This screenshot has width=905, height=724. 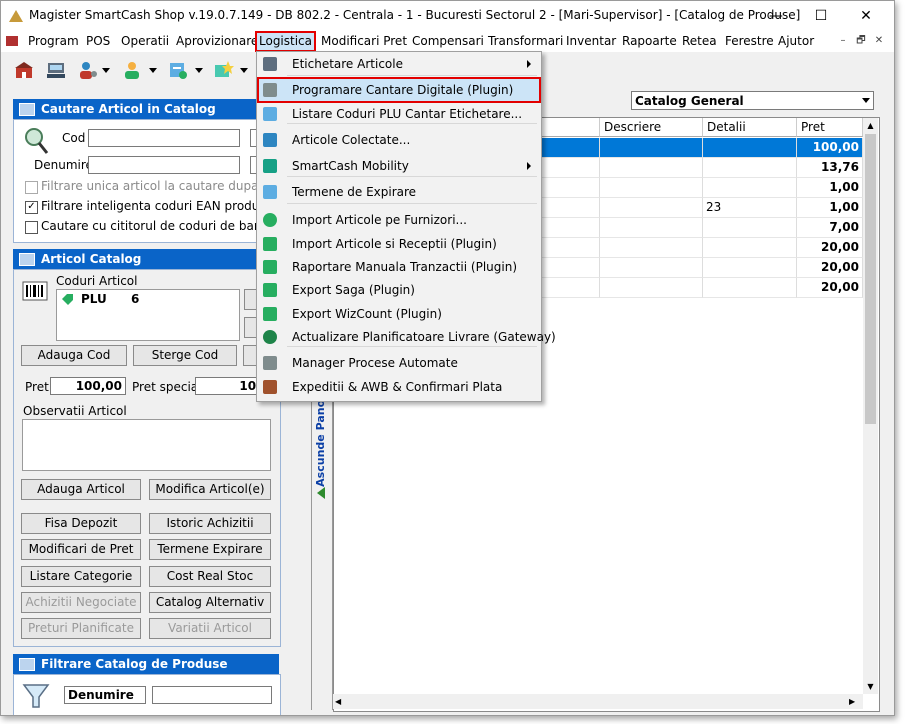 I want to click on negotiated-purchases-button: Achizitii Negociate, so click(x=81, y=602).